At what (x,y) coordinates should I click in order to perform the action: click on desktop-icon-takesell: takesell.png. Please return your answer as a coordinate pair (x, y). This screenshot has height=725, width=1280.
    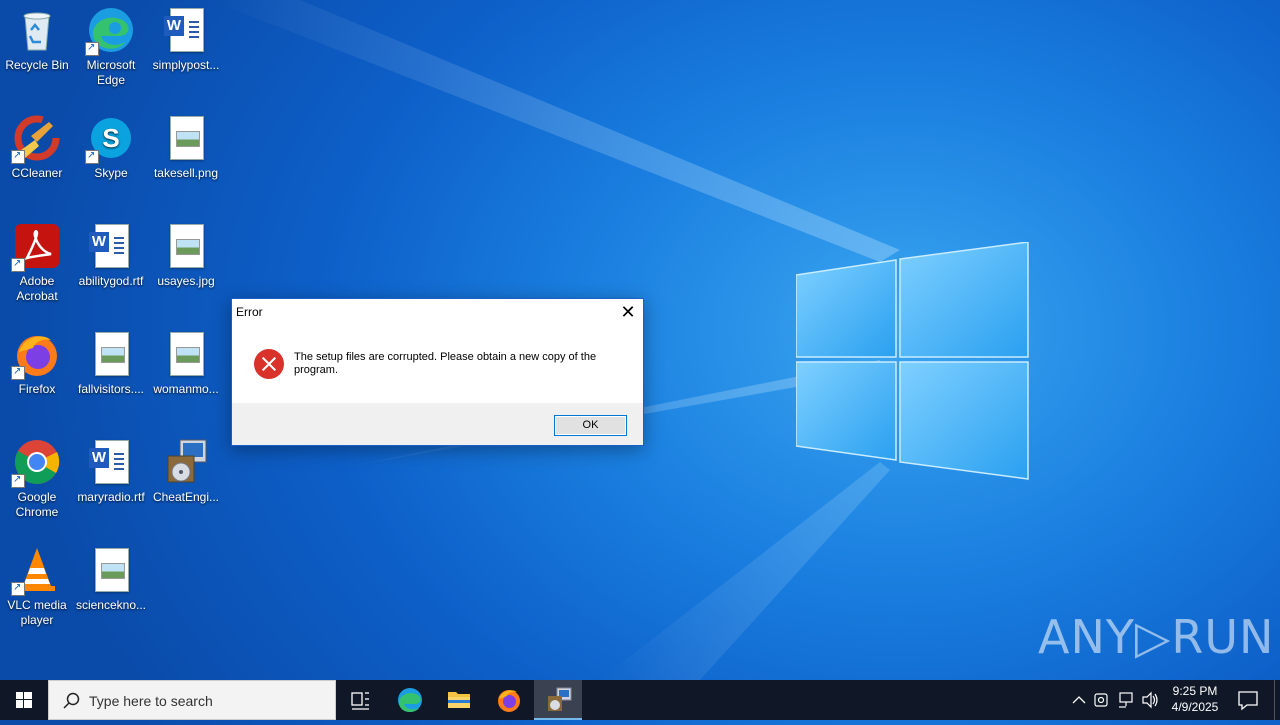
    Looking at the image, I should click on (186, 145).